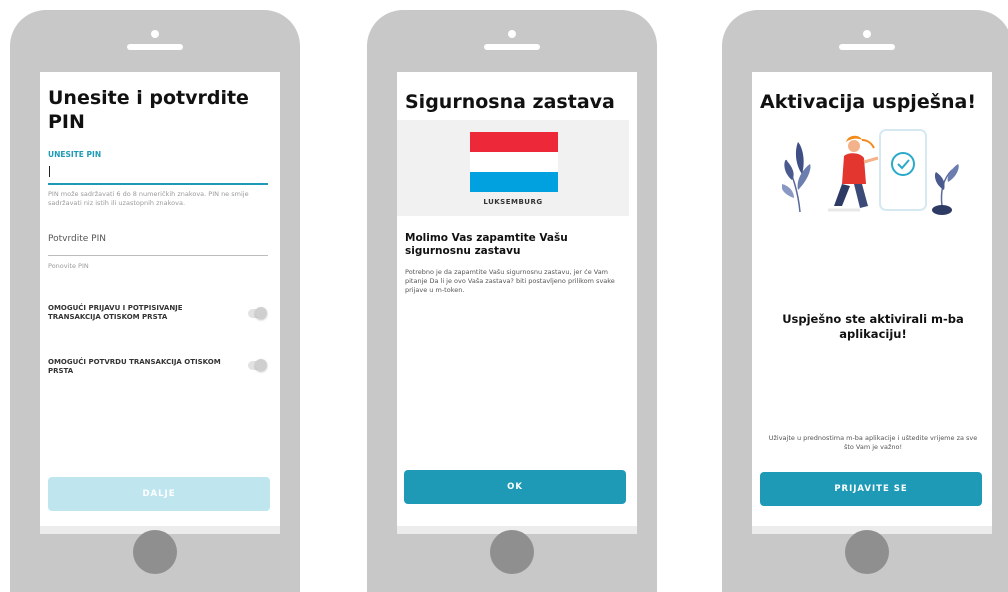 This screenshot has height=592, width=1008. Describe the element at coordinates (510, 102) in the screenshot. I see `page-title: Sigurnosna zastava` at that location.